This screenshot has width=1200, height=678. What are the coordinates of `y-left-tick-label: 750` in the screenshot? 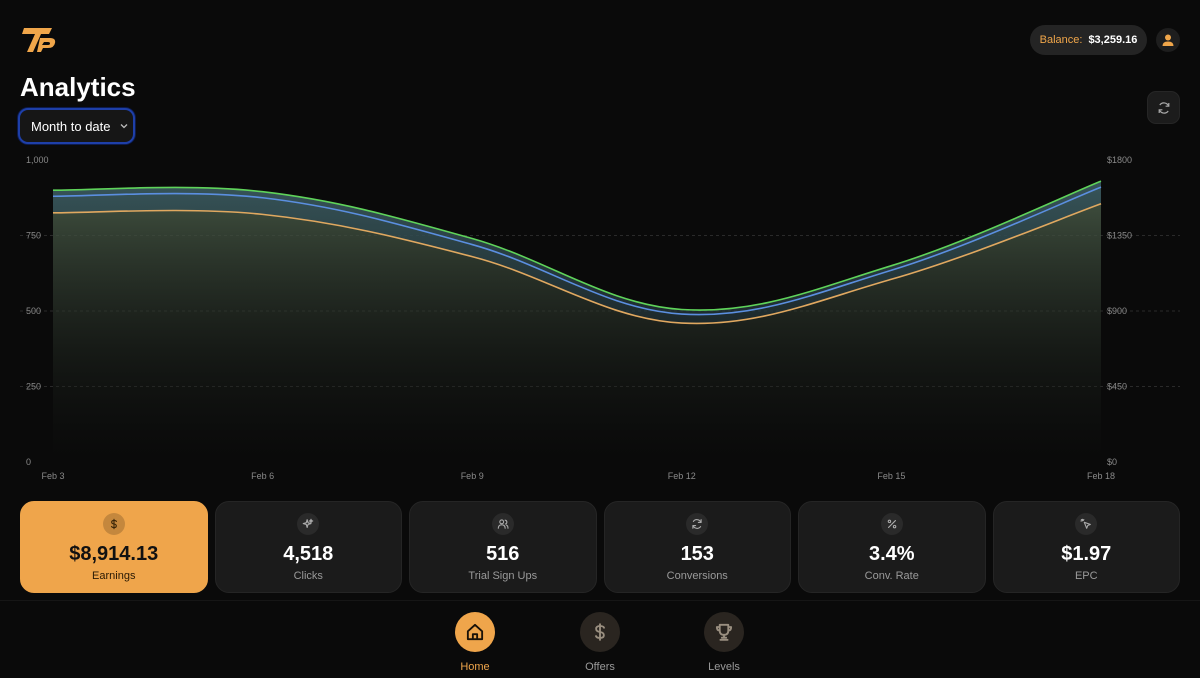 It's located at (33, 236).